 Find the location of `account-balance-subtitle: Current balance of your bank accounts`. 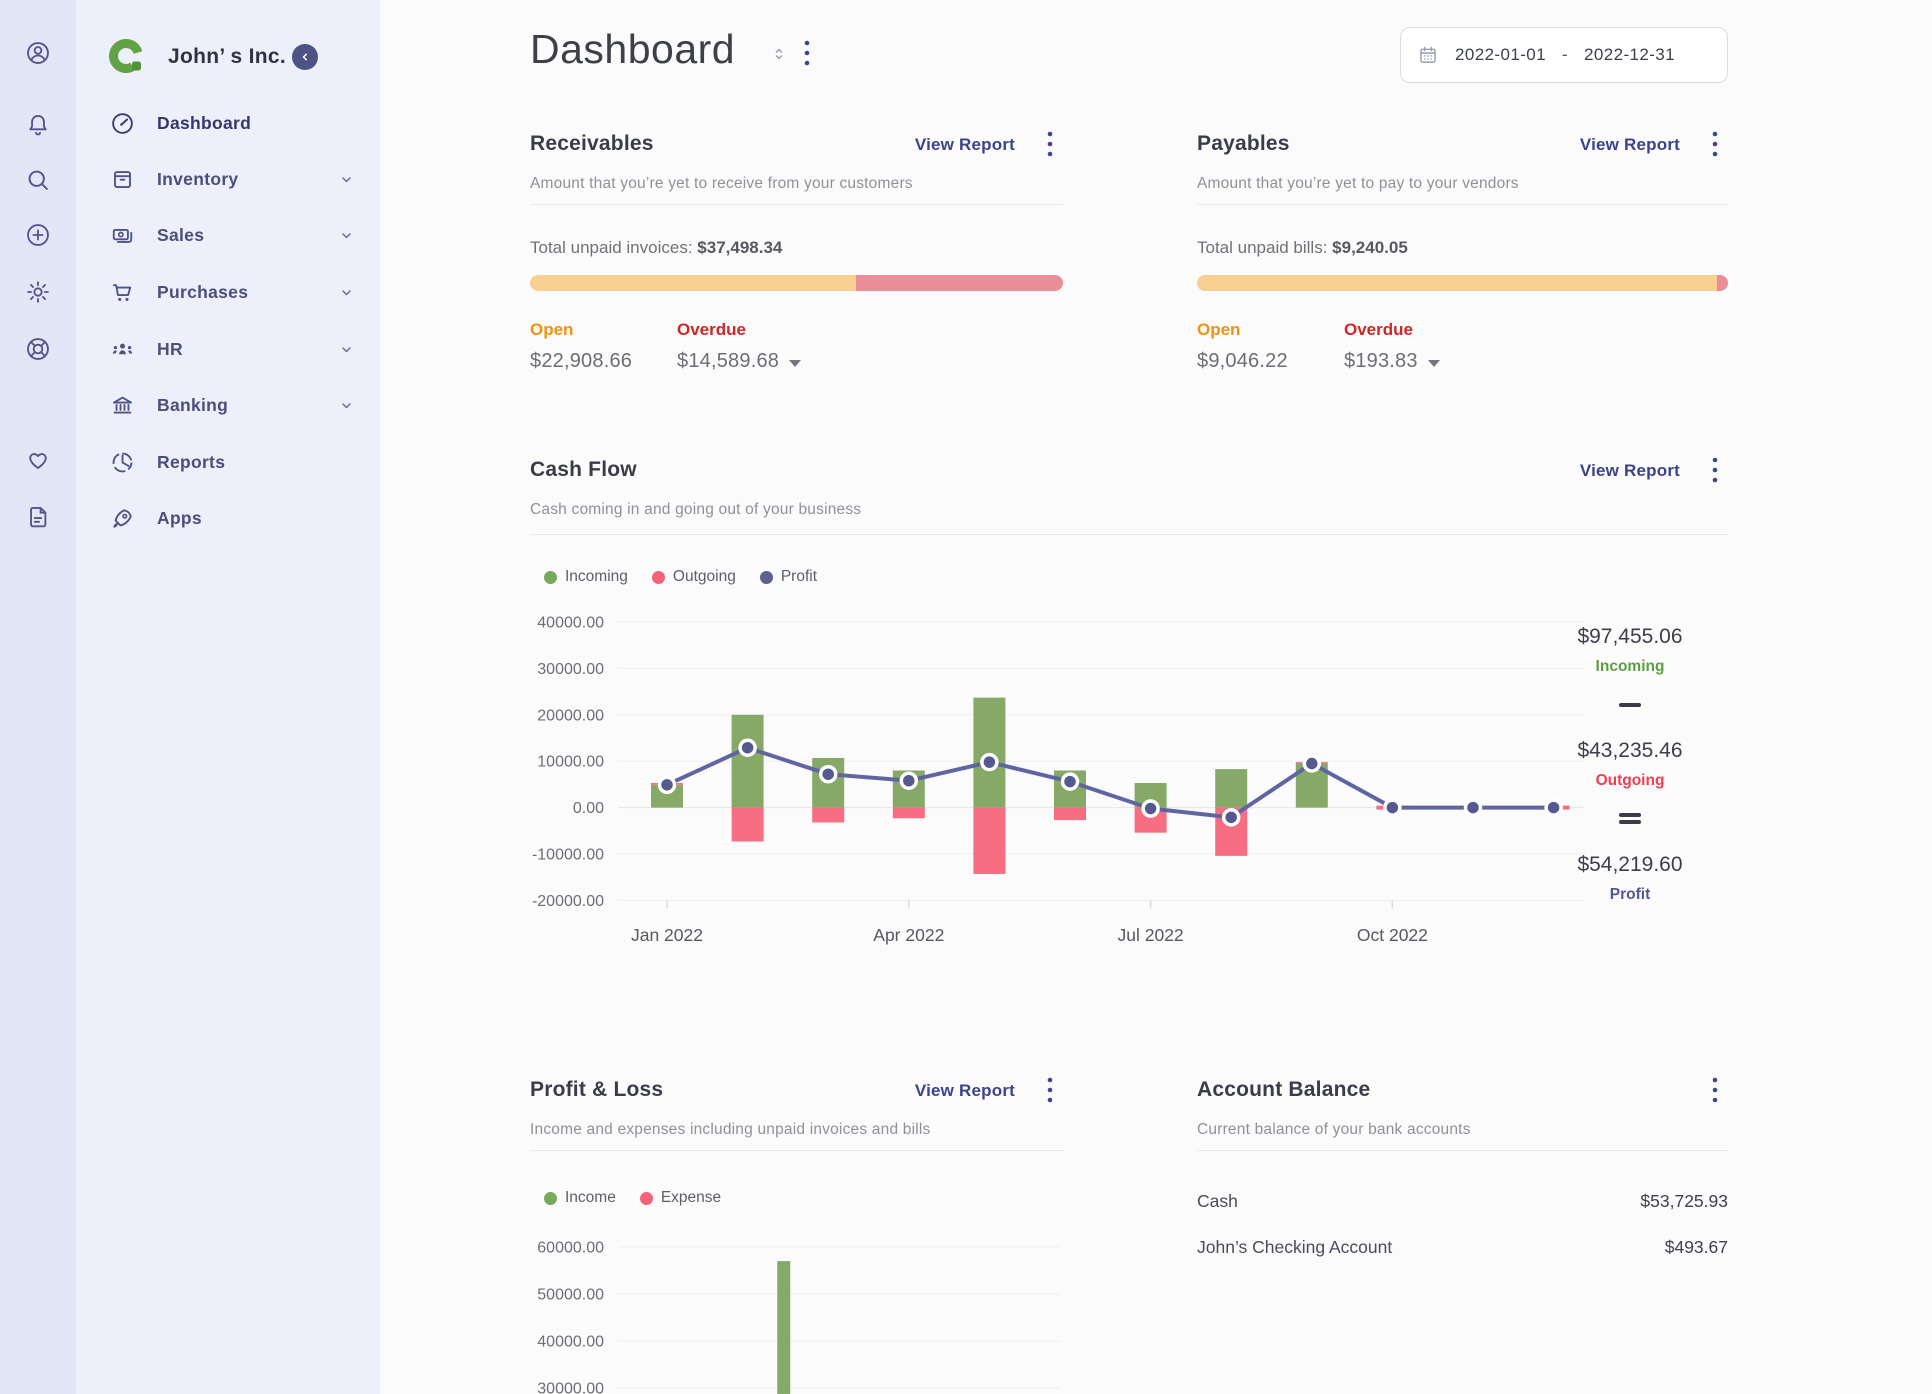

account-balance-subtitle: Current balance of your bank accounts is located at coordinates (1334, 1129).